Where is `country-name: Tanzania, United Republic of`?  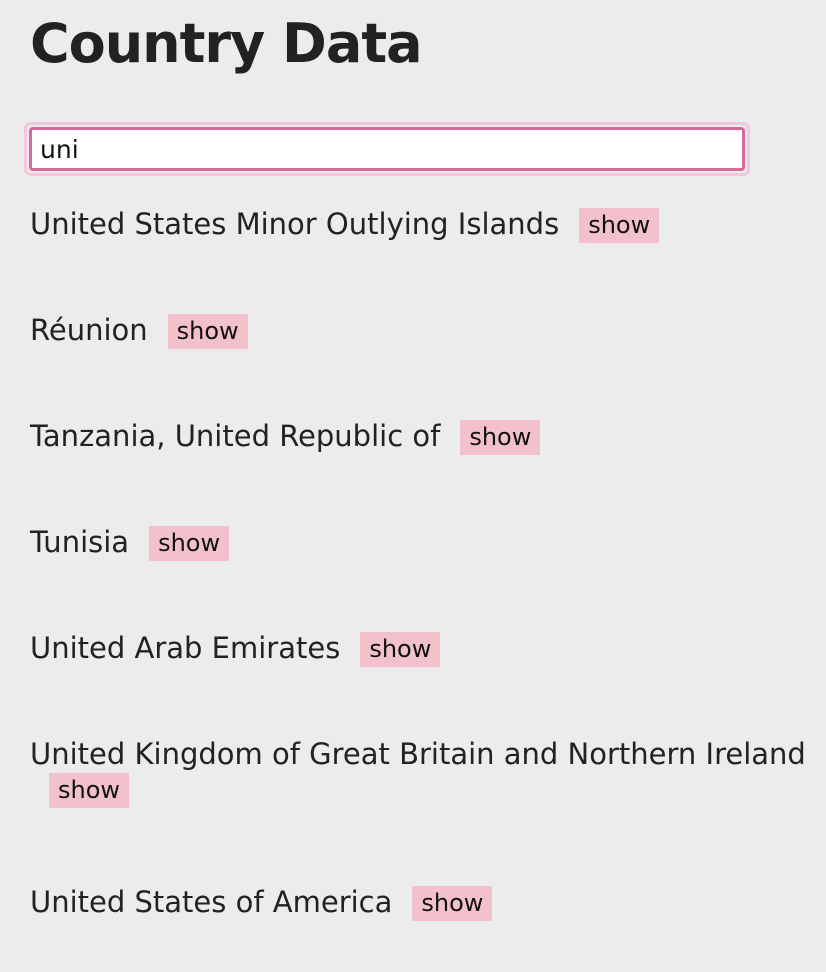
country-name: Tanzania, United Republic of is located at coordinates (235, 436).